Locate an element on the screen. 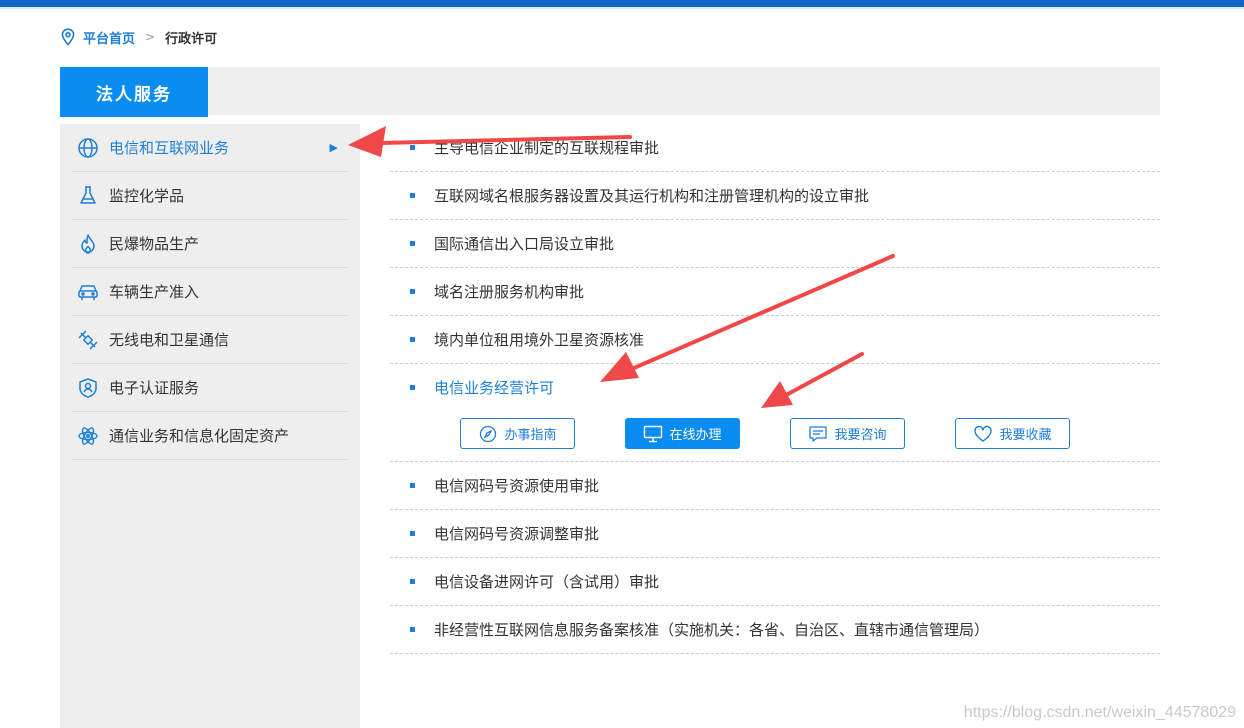 This screenshot has width=1244, height=728. list-item: 电信网码号资源调整审批 is located at coordinates (775, 534).